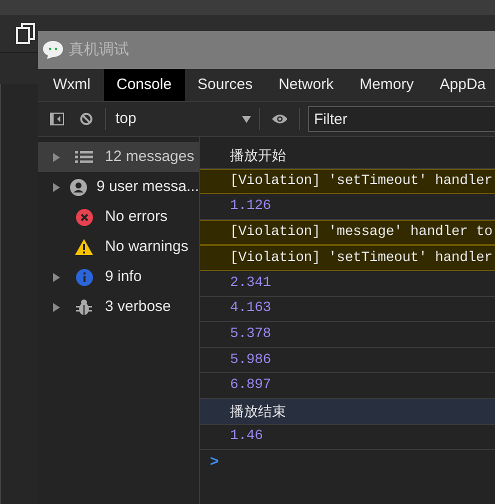 Image resolution: width=495 pixels, height=504 pixels. Describe the element at coordinates (187, 119) in the screenshot. I see `context-select: top` at that location.